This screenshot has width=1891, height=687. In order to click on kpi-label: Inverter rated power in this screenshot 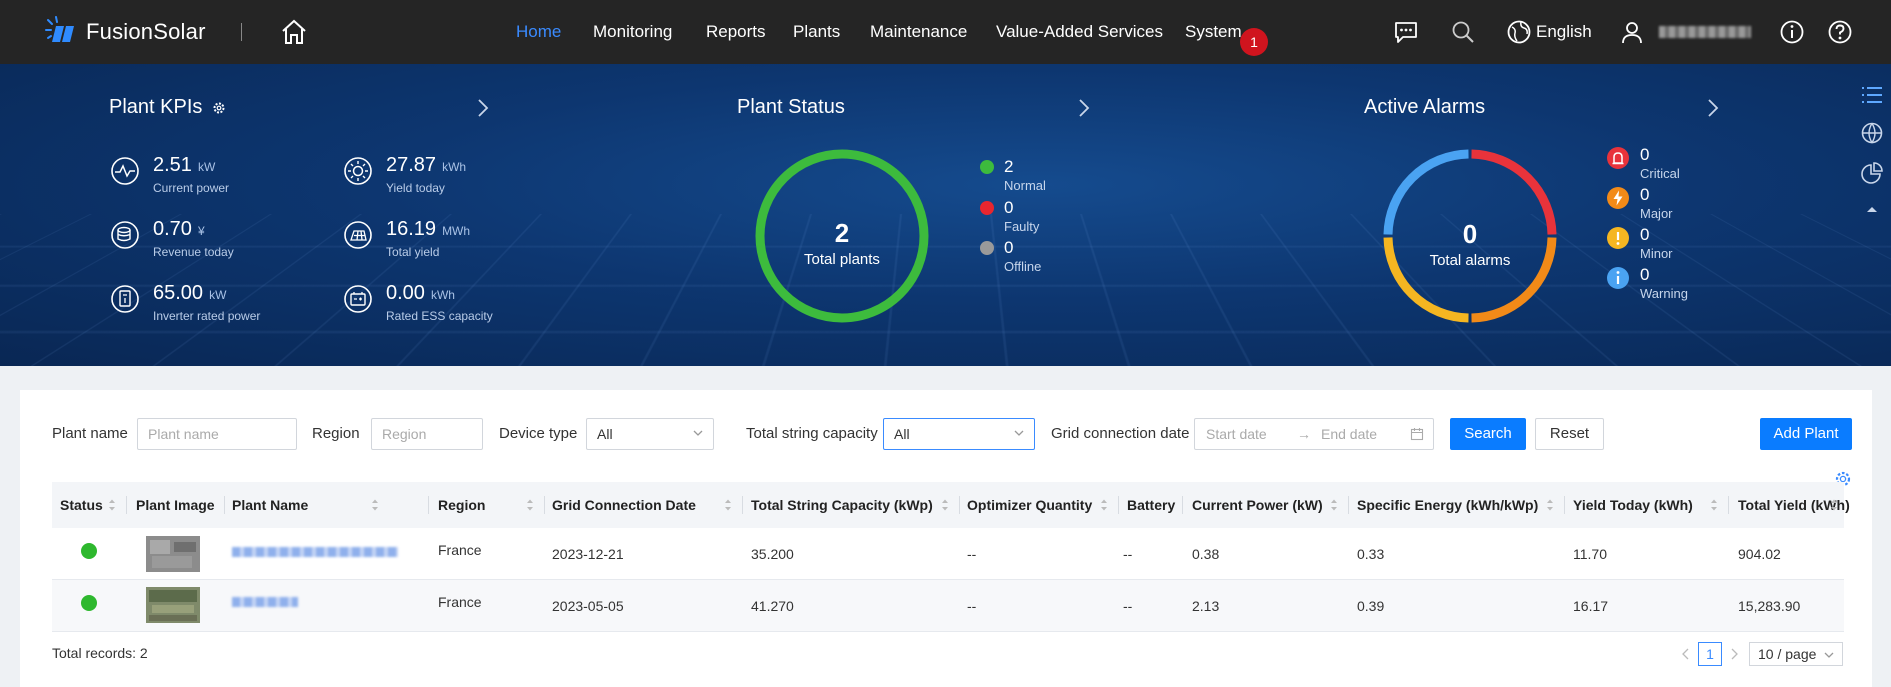, I will do `click(206, 316)`.